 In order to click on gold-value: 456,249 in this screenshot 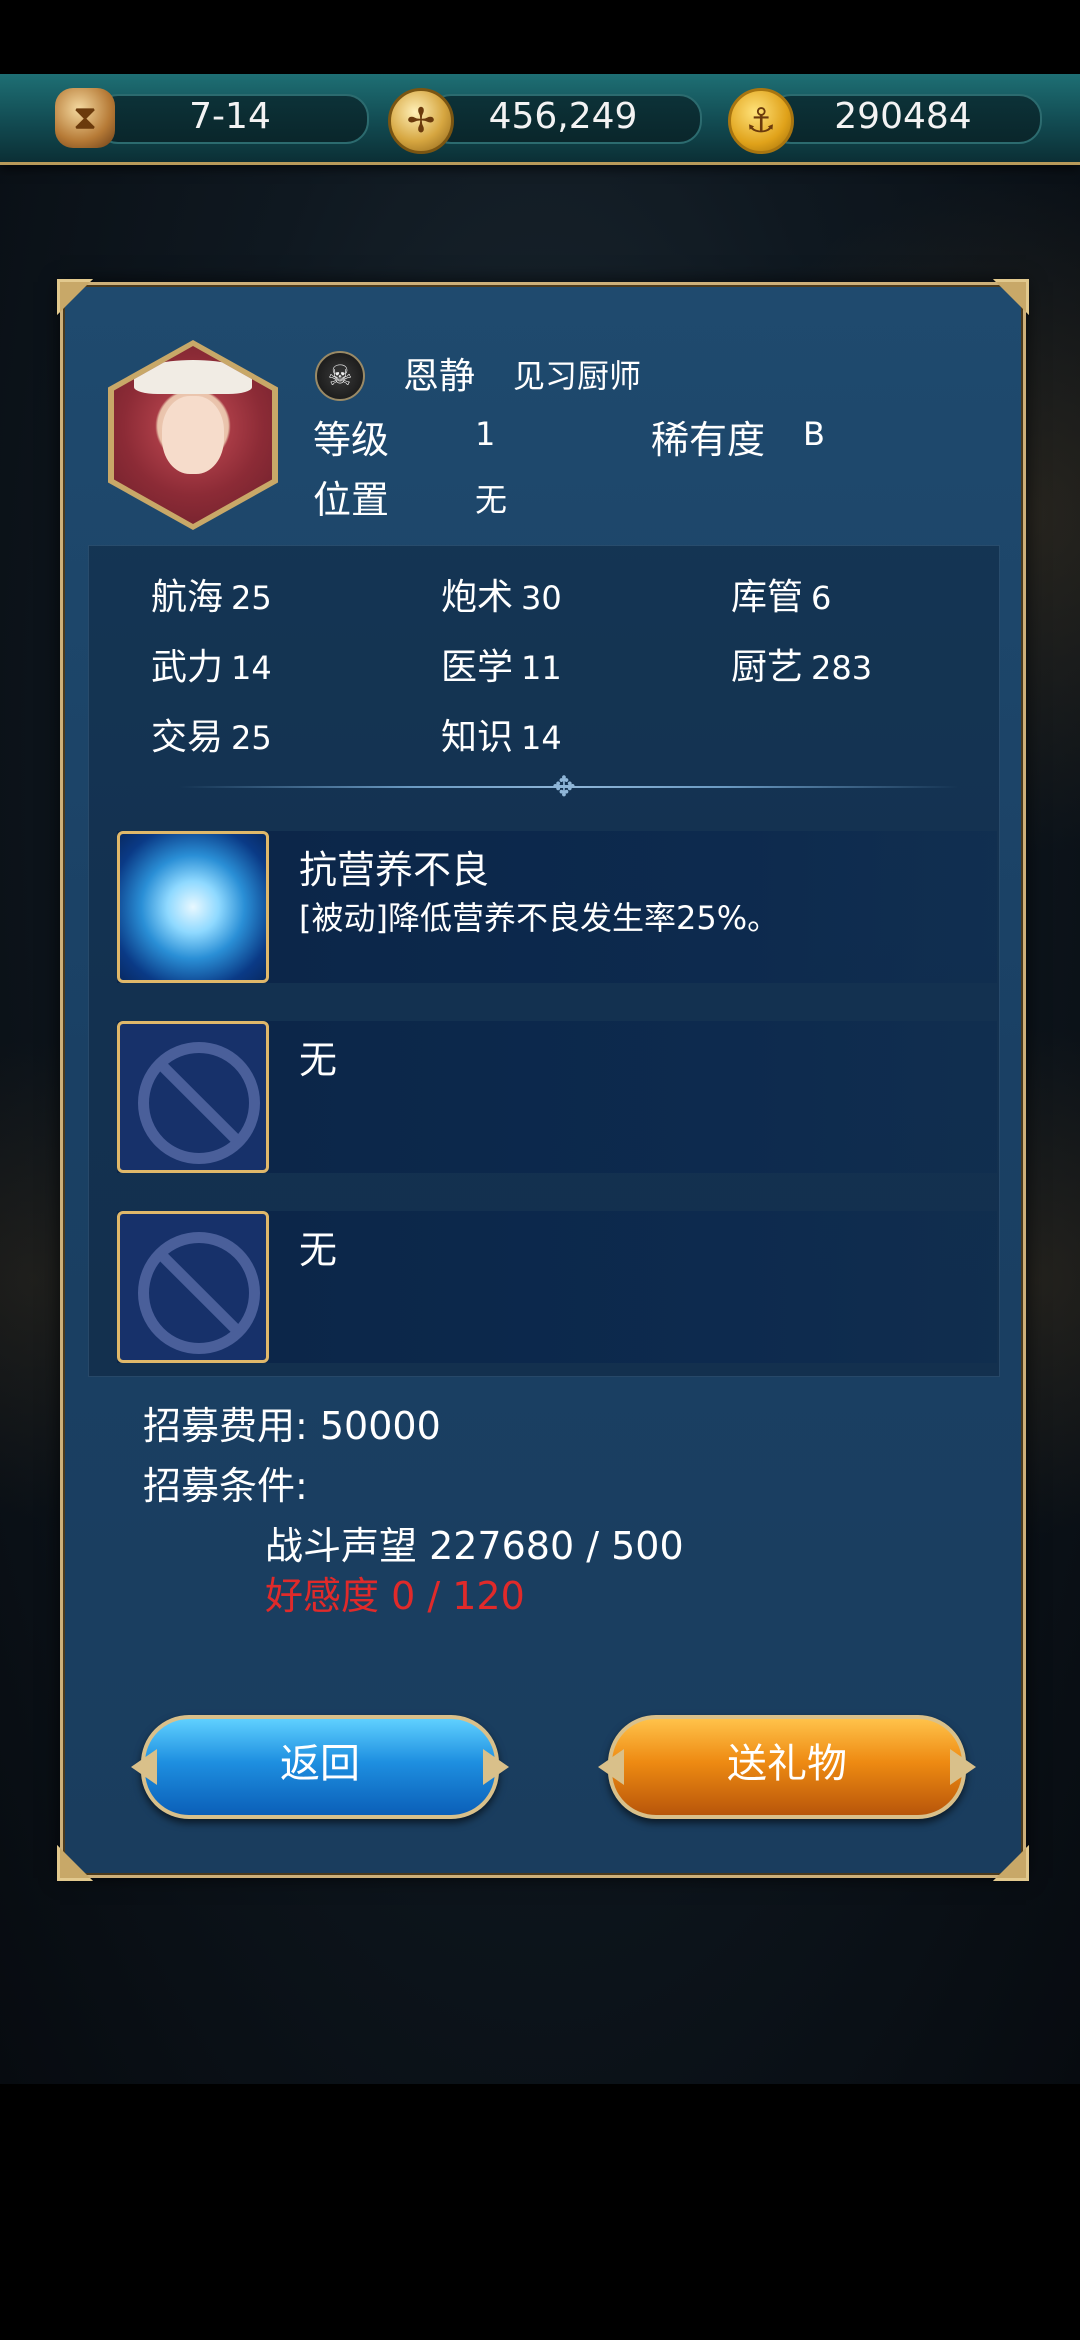, I will do `click(563, 116)`.